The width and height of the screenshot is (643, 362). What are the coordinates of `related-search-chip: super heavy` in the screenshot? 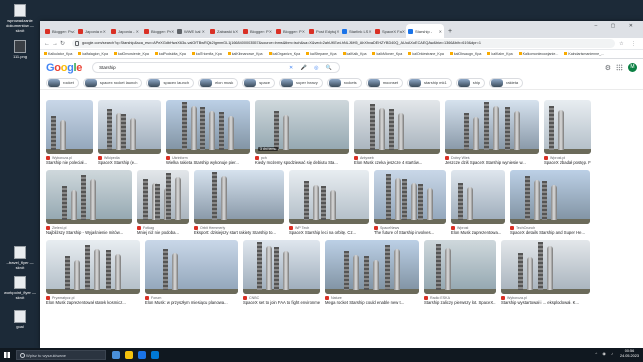 It's located at (300, 82).